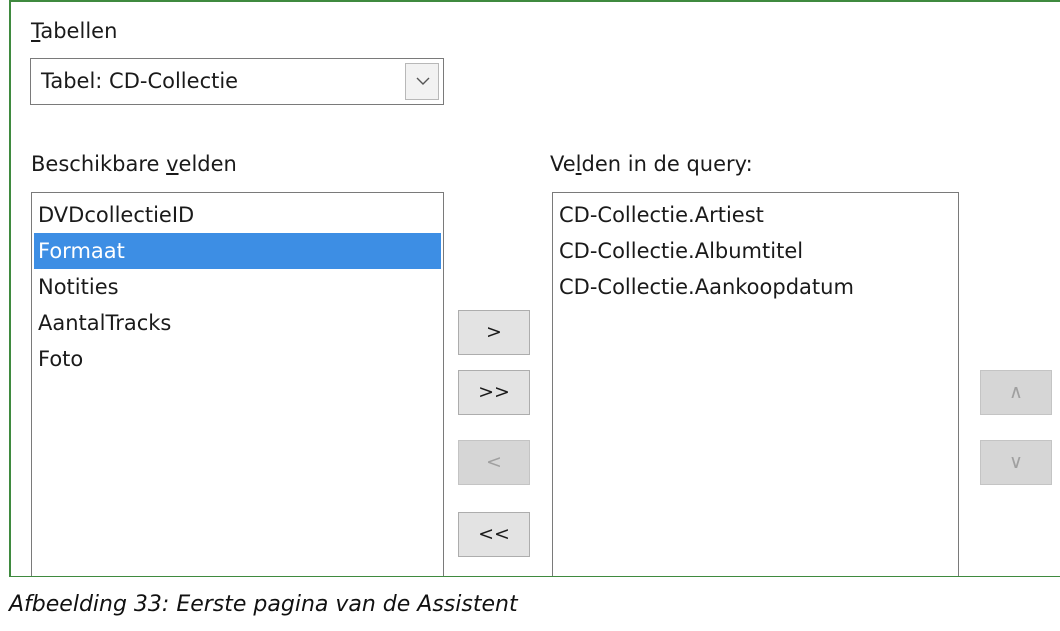 The image size is (1060, 631). Describe the element at coordinates (494, 534) in the screenshot. I see `remove-all-fields-button: <<` at that location.